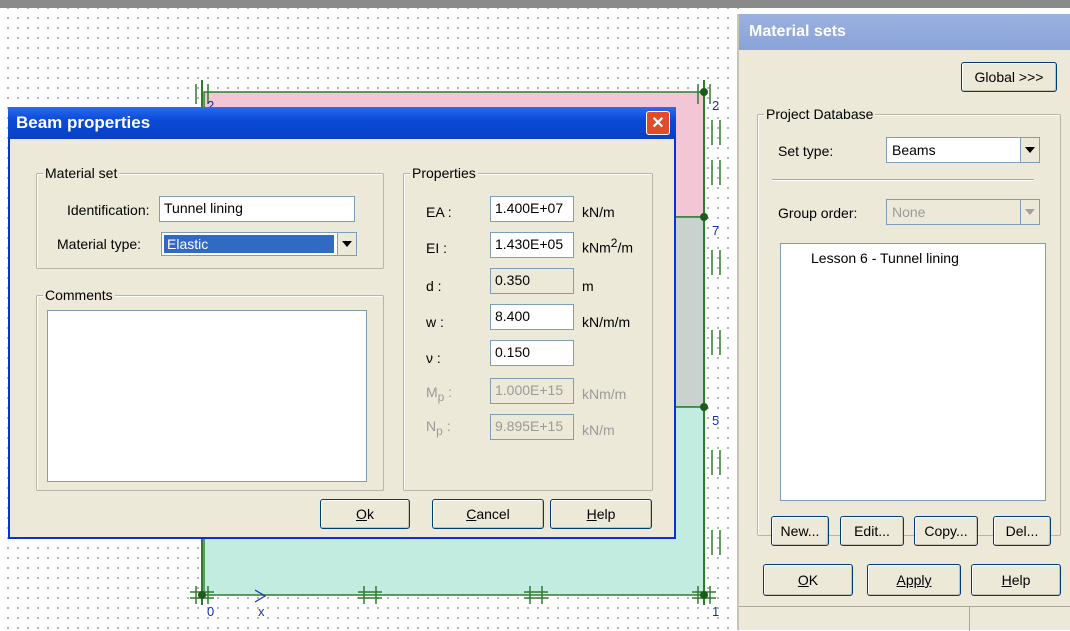  I want to click on d-value: 0.350, so click(532, 281).